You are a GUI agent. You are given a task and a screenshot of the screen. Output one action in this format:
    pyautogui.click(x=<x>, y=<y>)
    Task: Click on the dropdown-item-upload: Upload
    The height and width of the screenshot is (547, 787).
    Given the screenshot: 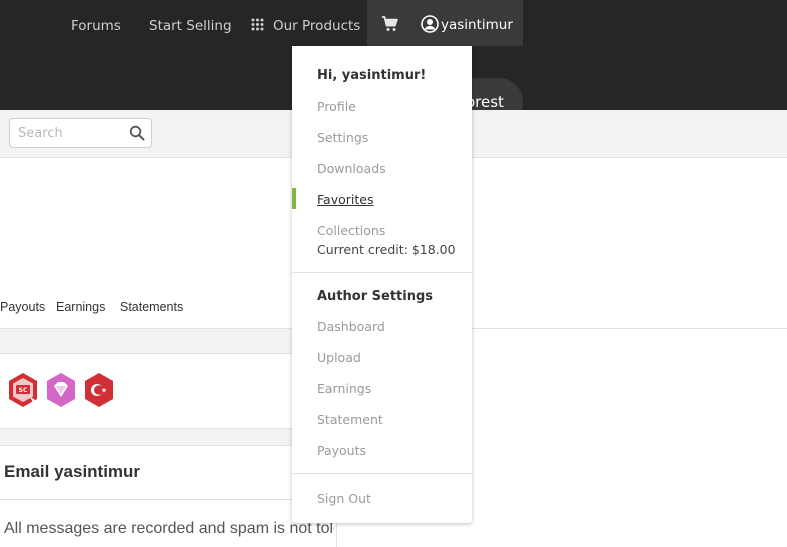 What is the action you would take?
    pyautogui.click(x=339, y=358)
    